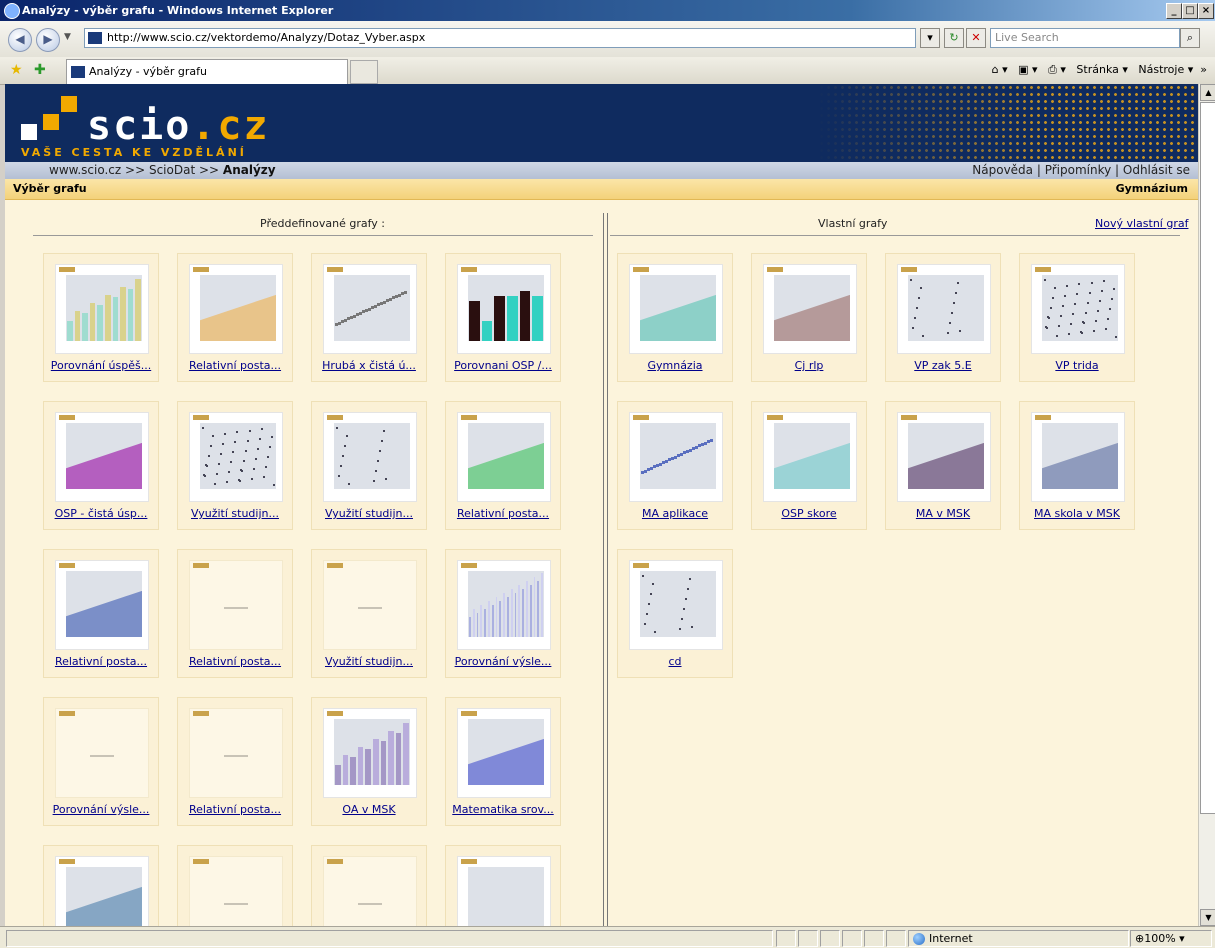  What do you see at coordinates (943, 513) in the screenshot?
I see `custom-graph-link: MA v MSK` at bounding box center [943, 513].